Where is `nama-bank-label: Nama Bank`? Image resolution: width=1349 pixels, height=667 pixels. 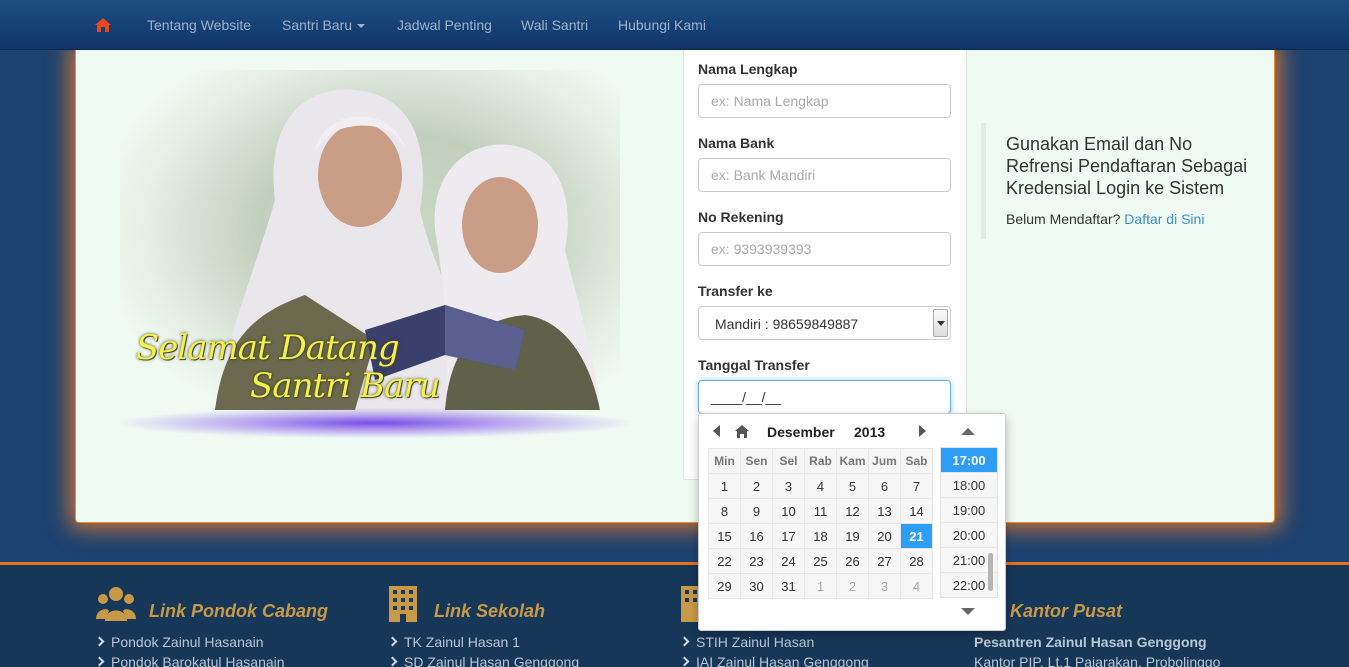 nama-bank-label: Nama Bank is located at coordinates (736, 143).